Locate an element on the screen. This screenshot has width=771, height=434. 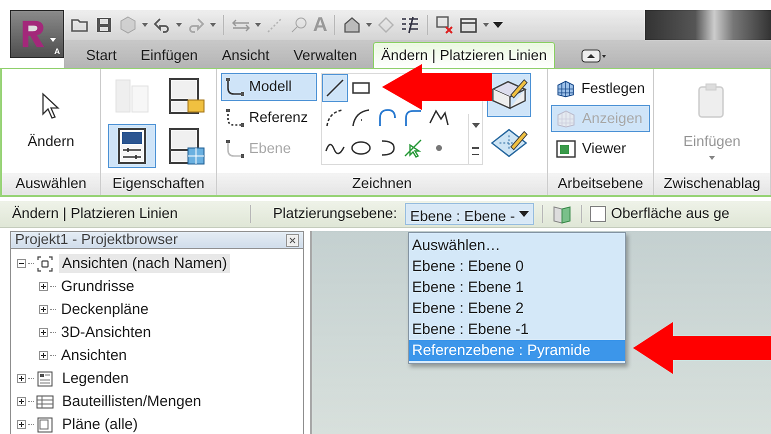
dropdown-option: Ebene : Ebene -1 is located at coordinates (517, 329).